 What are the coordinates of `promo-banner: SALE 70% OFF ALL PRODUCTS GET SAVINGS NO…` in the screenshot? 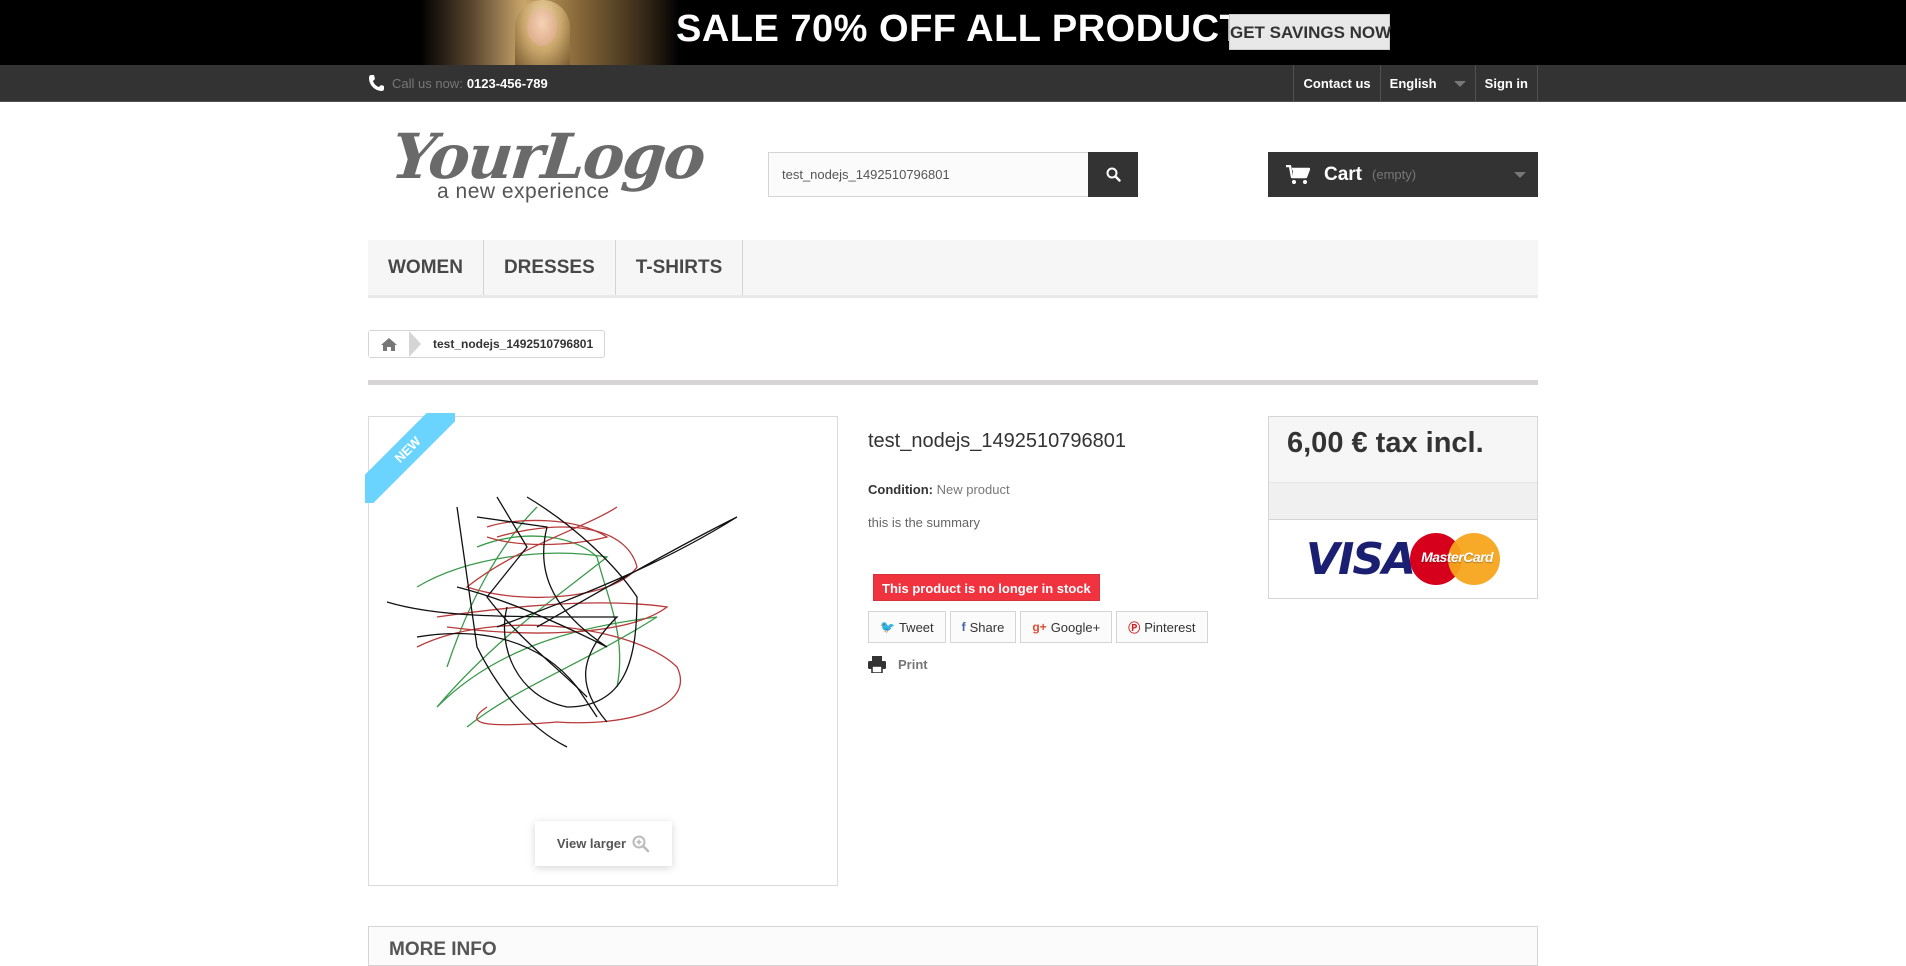 It's located at (953, 32).